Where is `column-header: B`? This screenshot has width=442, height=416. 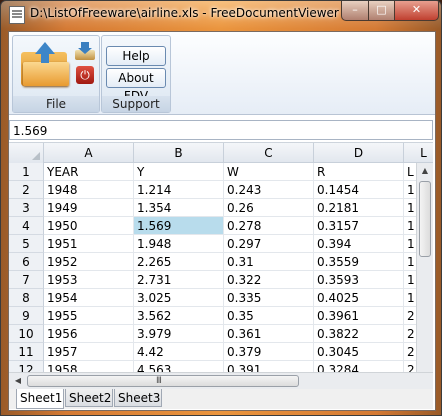
column-header: B is located at coordinates (179, 153).